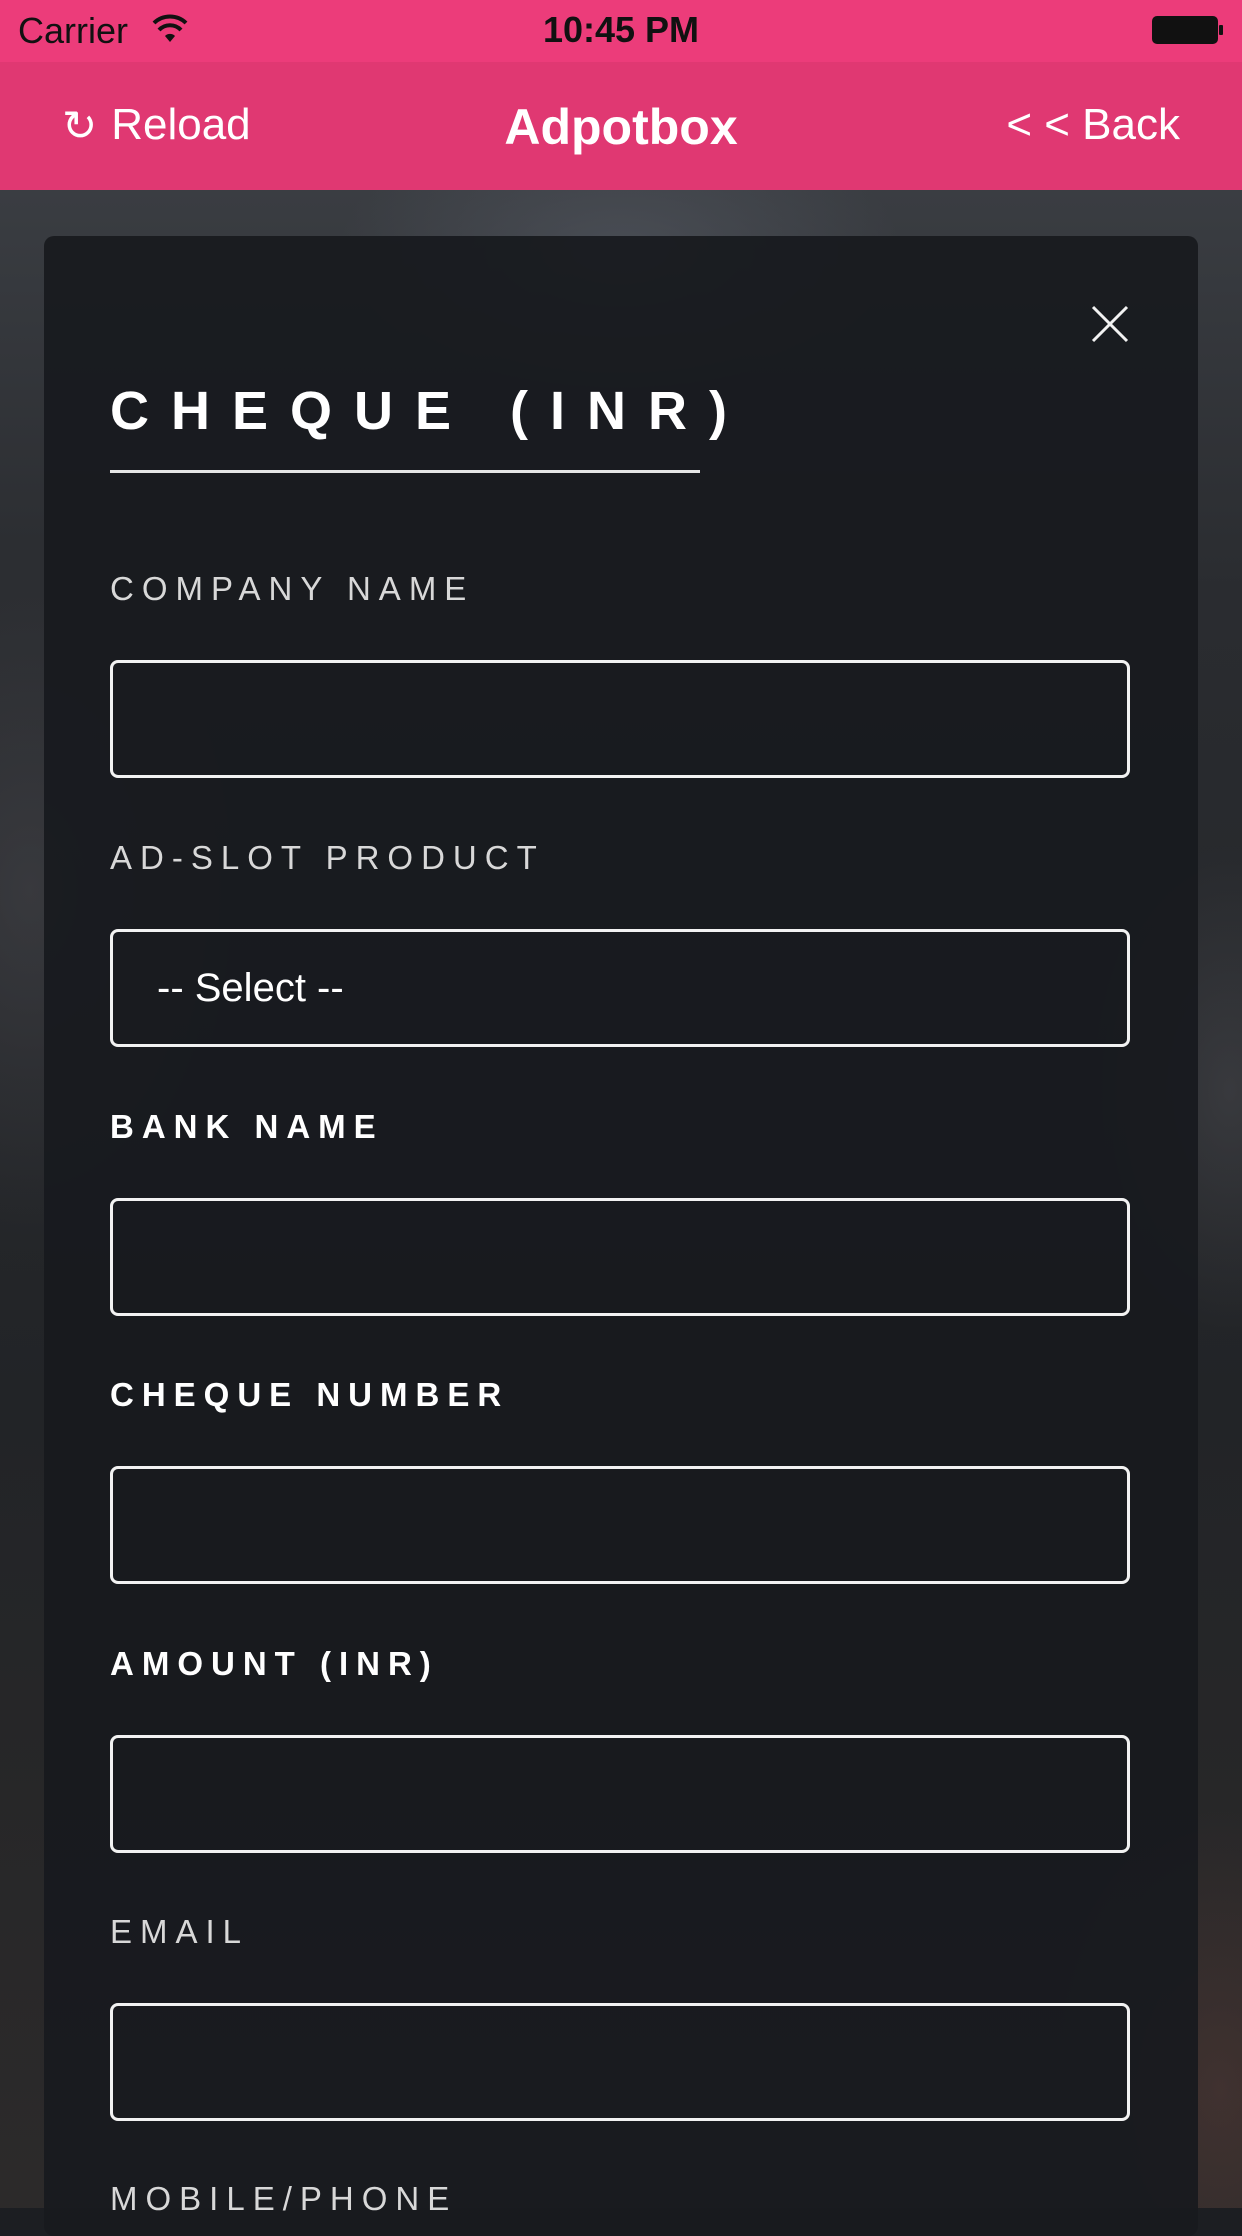 The image size is (1242, 2236). Describe the element at coordinates (620, 988) in the screenshot. I see `ad-slot-product-select: -- Select --` at that location.